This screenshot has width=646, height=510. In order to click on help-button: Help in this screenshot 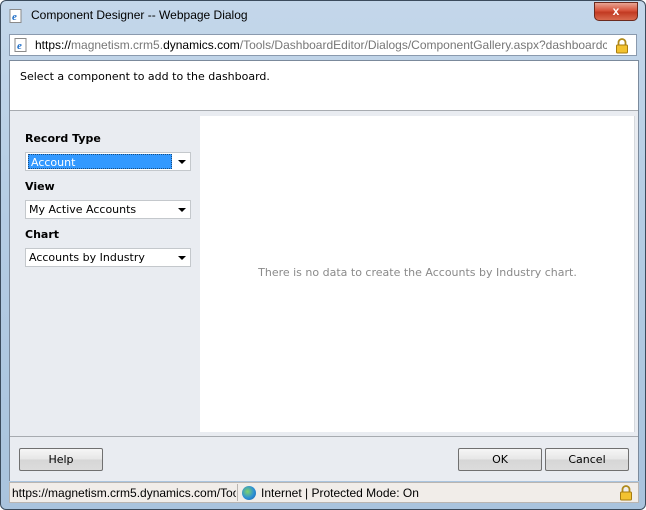, I will do `click(61, 459)`.